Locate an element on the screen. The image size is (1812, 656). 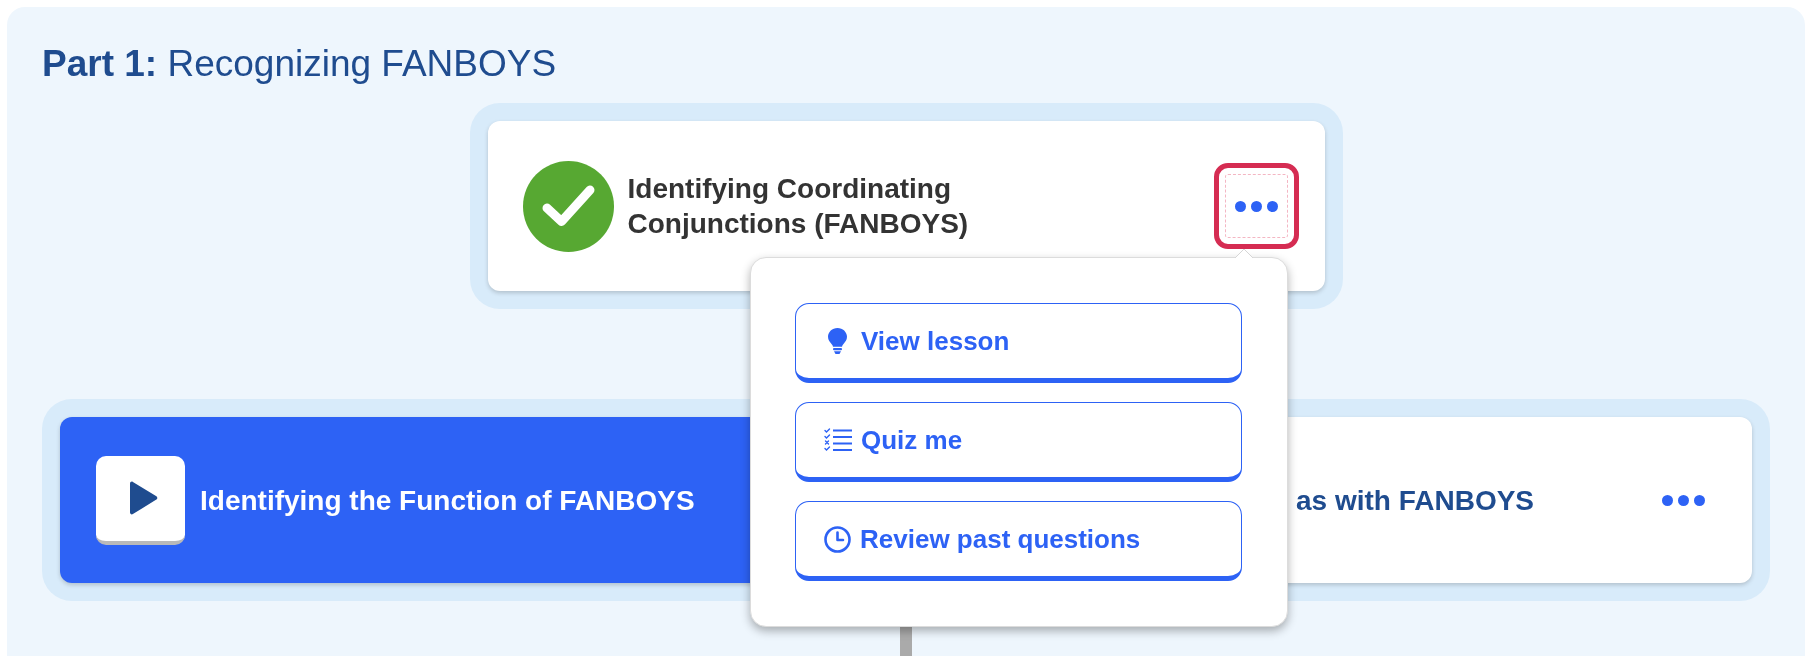
play-icon is located at coordinates (140, 500).